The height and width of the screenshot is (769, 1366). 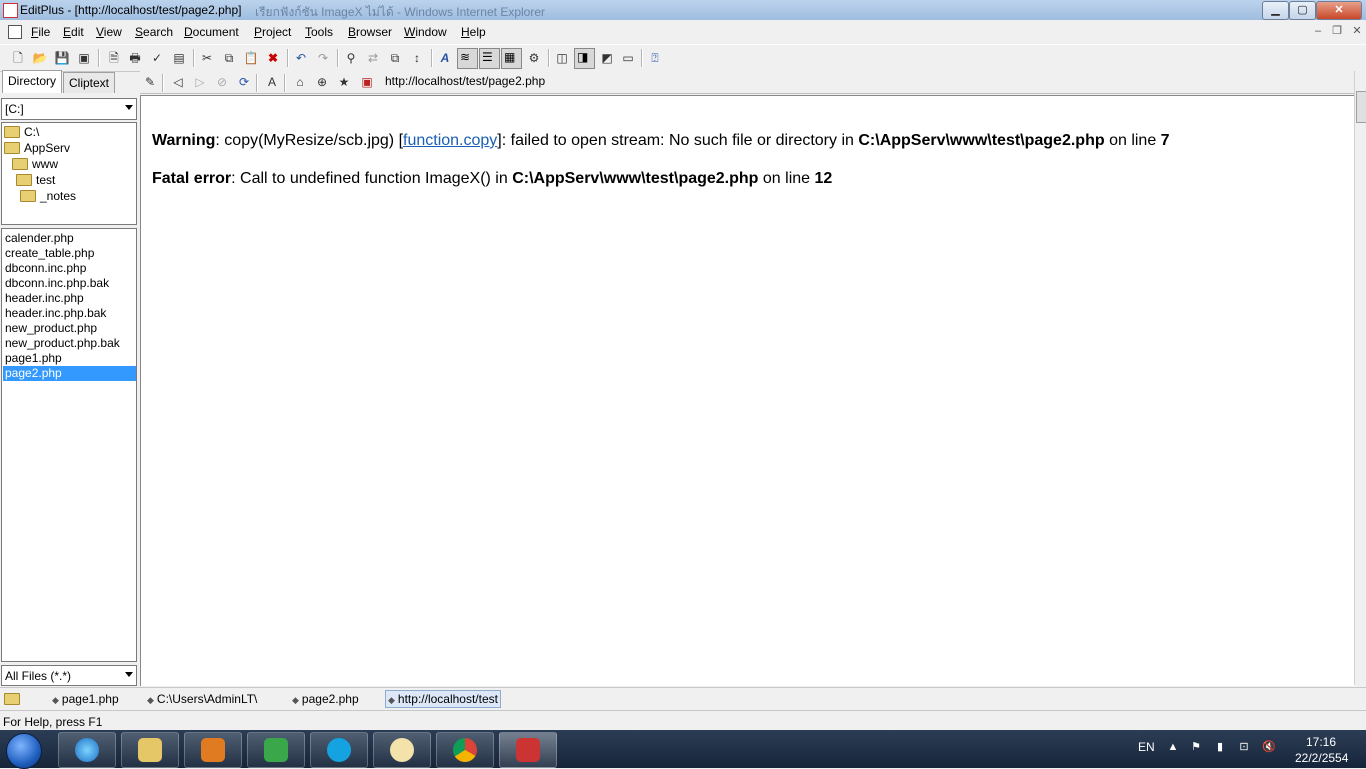 What do you see at coordinates (319, 32) in the screenshot?
I see `menu-tools: Tools` at bounding box center [319, 32].